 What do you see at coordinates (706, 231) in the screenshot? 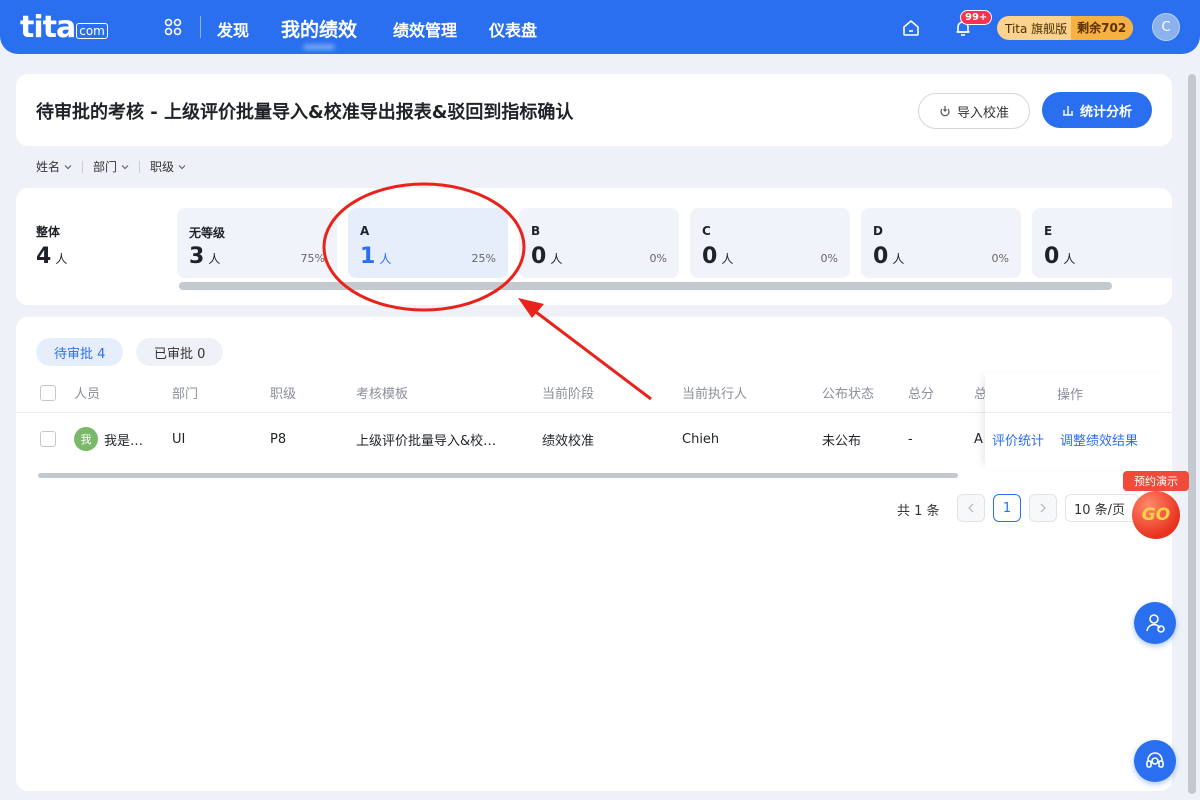
I see `grade-label: C` at bounding box center [706, 231].